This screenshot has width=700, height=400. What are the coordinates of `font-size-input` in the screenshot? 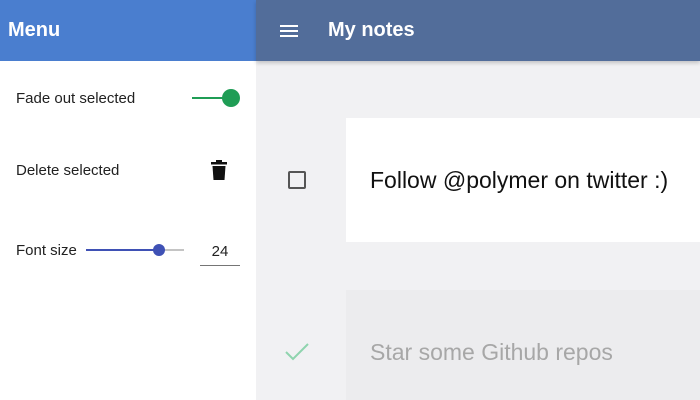 It's located at (220, 252).